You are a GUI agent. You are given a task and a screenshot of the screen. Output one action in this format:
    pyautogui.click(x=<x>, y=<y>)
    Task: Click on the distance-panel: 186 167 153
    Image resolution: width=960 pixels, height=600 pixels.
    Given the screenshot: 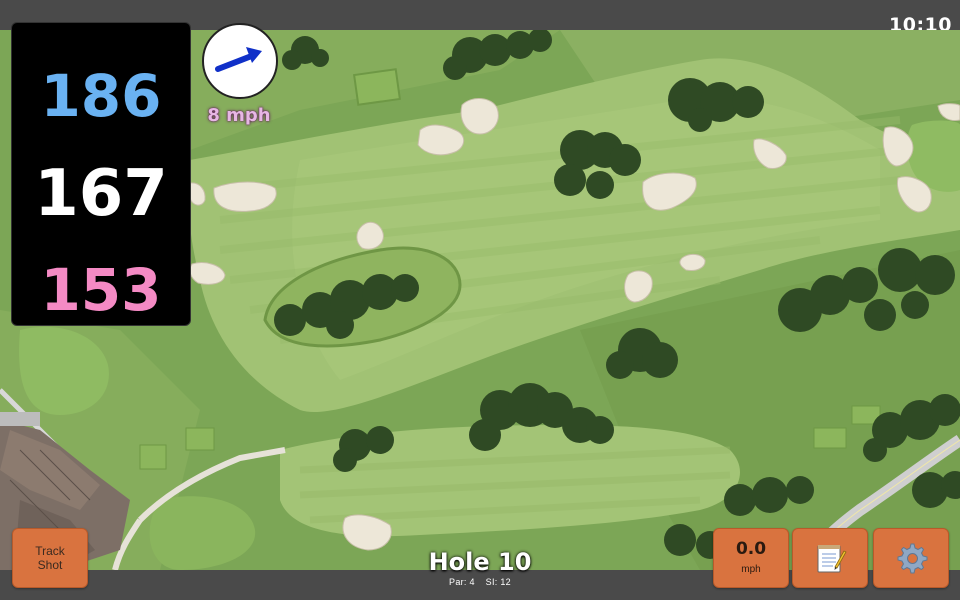 What is the action you would take?
    pyautogui.click(x=101, y=174)
    